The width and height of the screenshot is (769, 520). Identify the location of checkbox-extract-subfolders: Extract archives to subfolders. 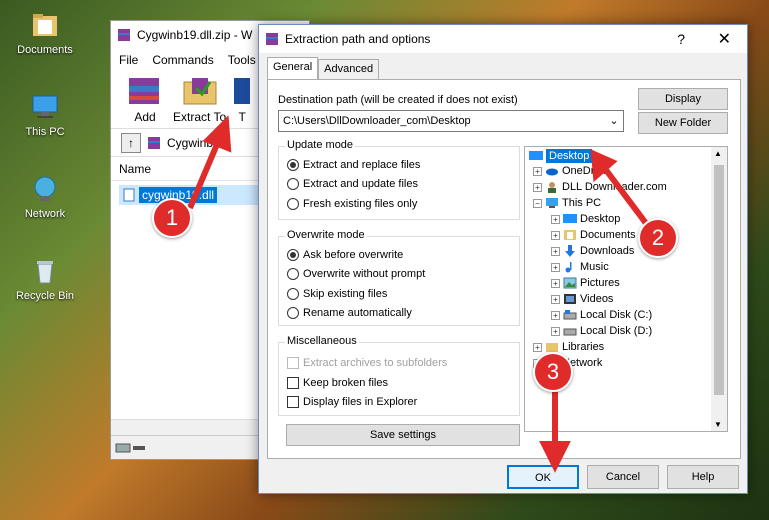
(367, 363).